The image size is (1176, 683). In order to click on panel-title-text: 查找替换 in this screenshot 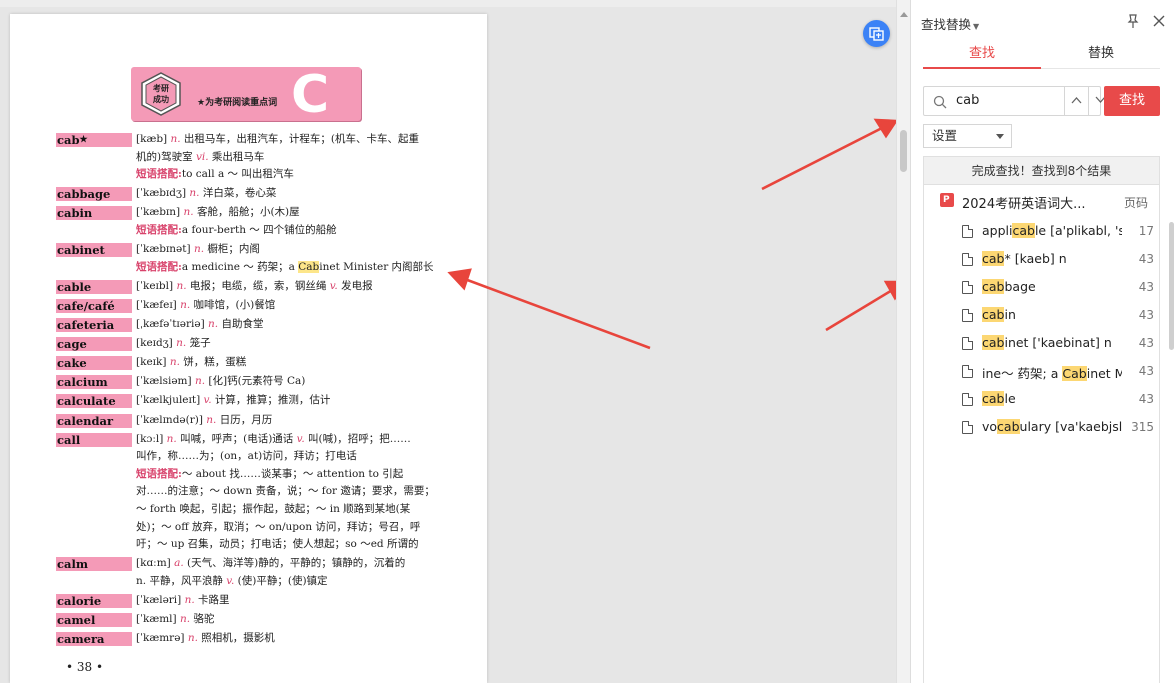, I will do `click(946, 24)`.